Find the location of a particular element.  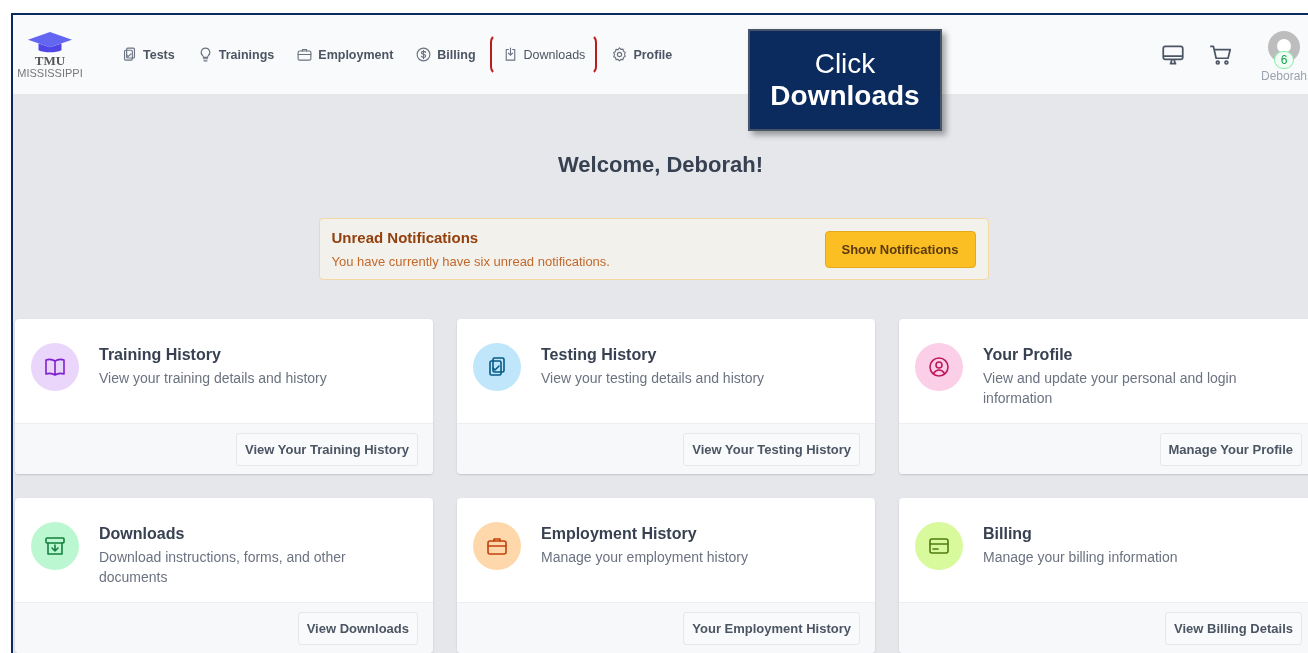

card-title: Your Profile is located at coordinates (1028, 355).